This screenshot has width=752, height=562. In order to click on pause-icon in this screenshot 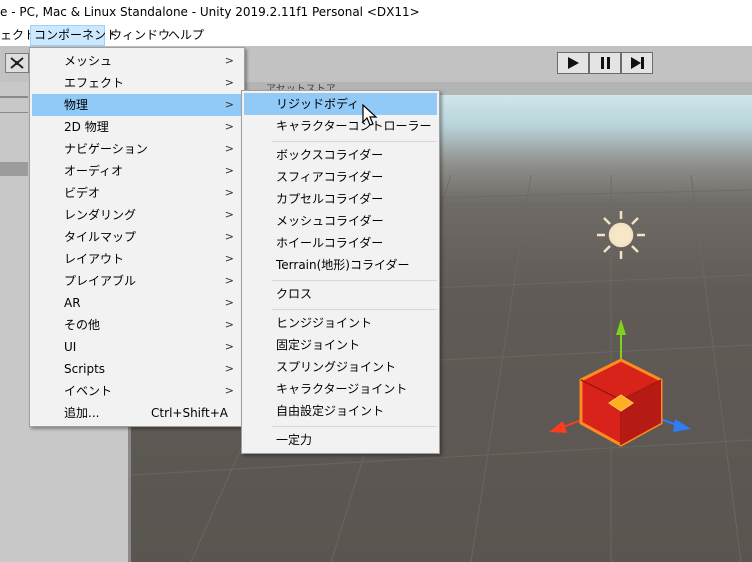, I will do `click(605, 63)`.